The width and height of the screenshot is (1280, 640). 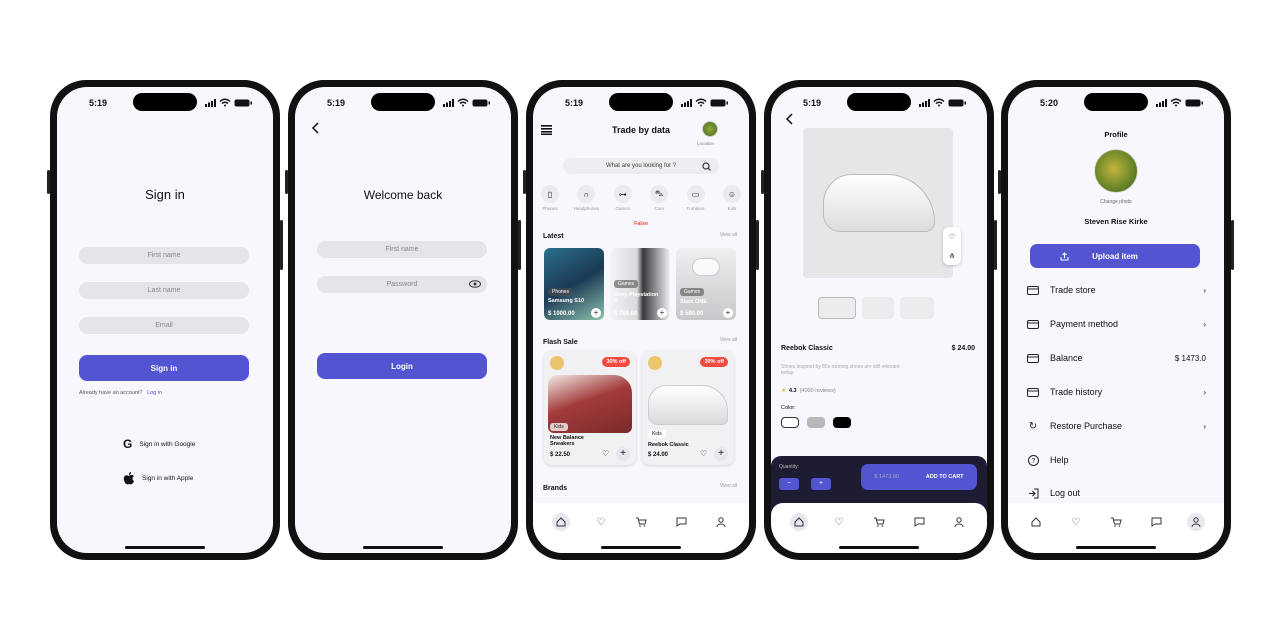 I want to click on last-name-field: Last name, so click(x=164, y=290).